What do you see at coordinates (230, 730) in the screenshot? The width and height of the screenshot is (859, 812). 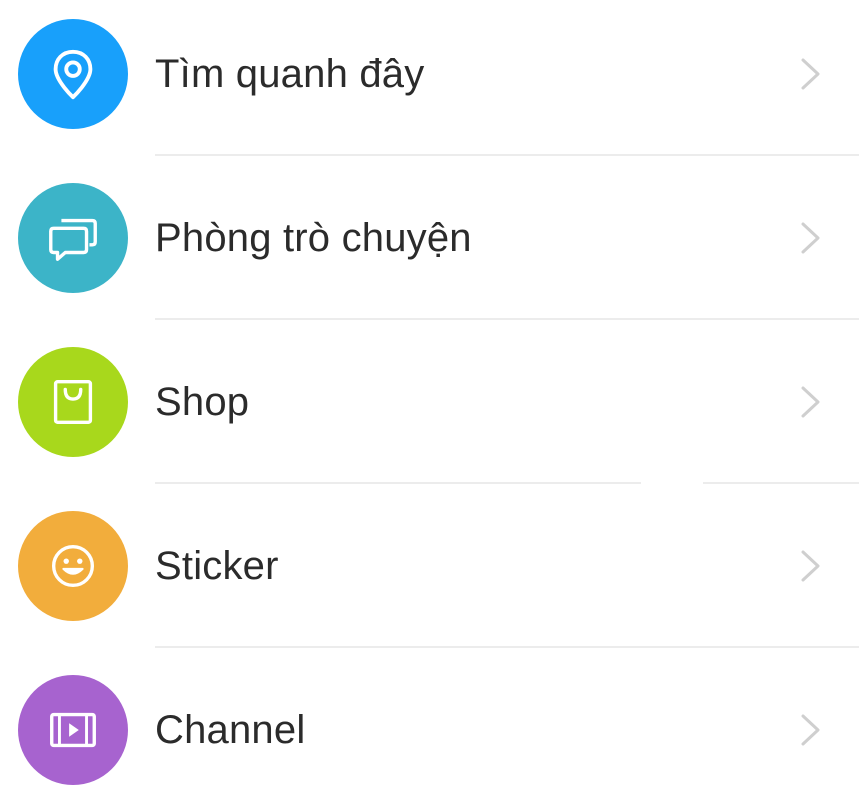 I see `menu-item-label: Channel` at bounding box center [230, 730].